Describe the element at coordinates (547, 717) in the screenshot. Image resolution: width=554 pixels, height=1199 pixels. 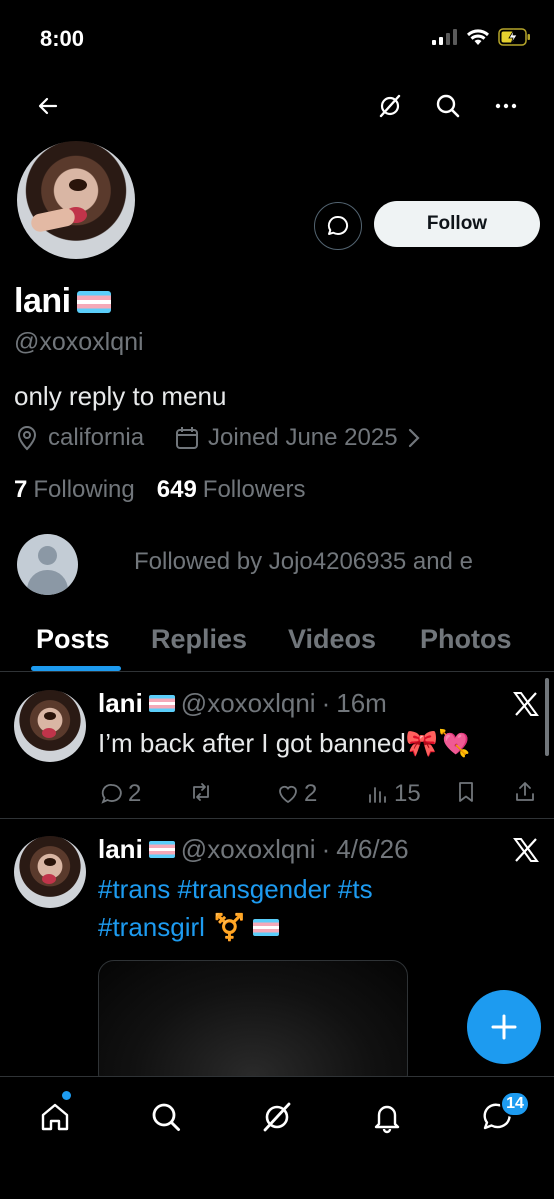
I see `scrollbar` at that location.